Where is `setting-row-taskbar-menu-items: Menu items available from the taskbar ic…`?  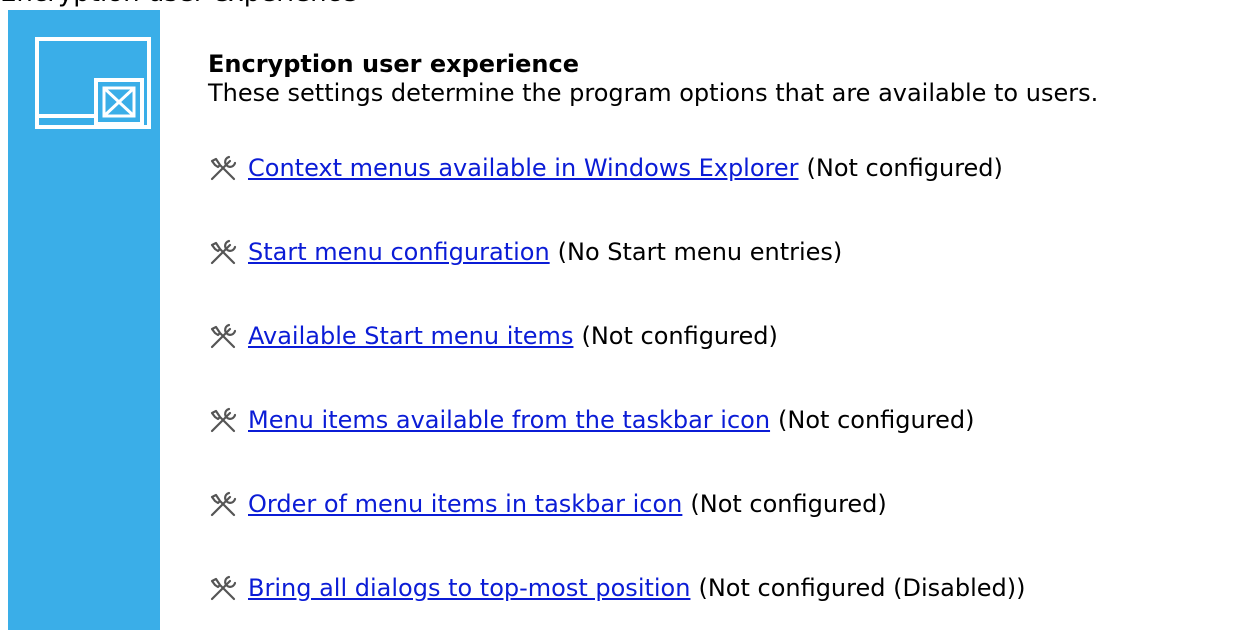 setting-row-taskbar-menu-items: Menu items available from the taskbar ic… is located at coordinates (591, 420).